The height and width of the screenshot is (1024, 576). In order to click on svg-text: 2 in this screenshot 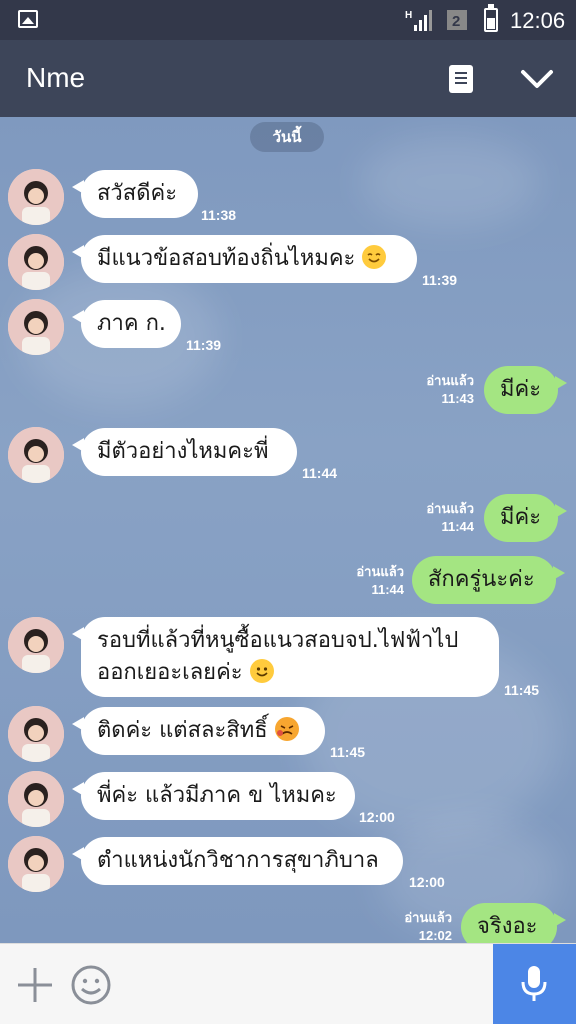, I will do `click(456, 21)`.